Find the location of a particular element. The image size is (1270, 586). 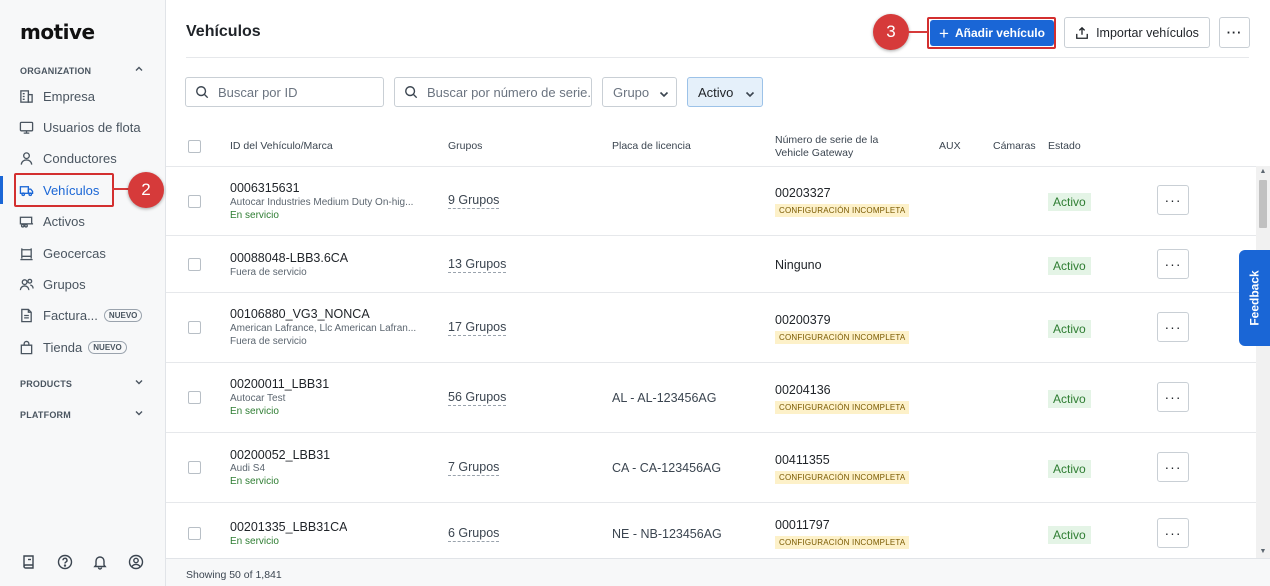

sidebar-item-geocercas: Geocercas is located at coordinates (83, 253).